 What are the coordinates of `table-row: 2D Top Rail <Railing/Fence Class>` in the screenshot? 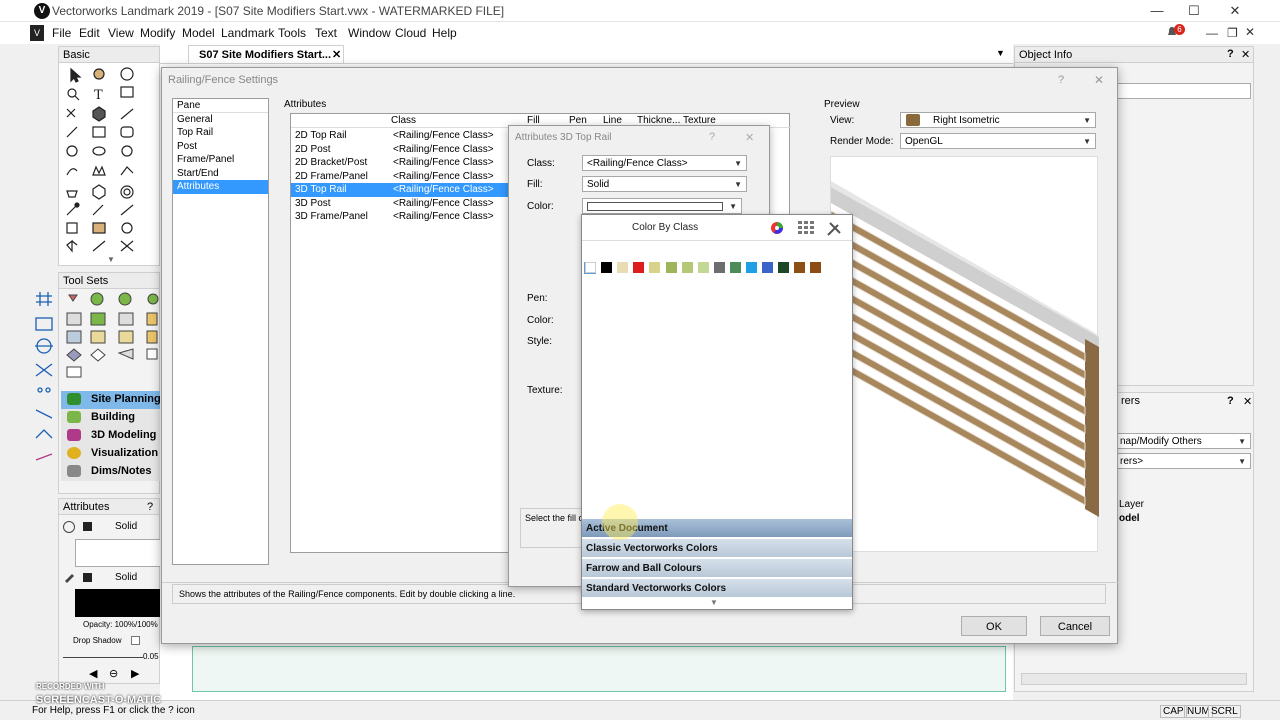 It's located at (401, 136).